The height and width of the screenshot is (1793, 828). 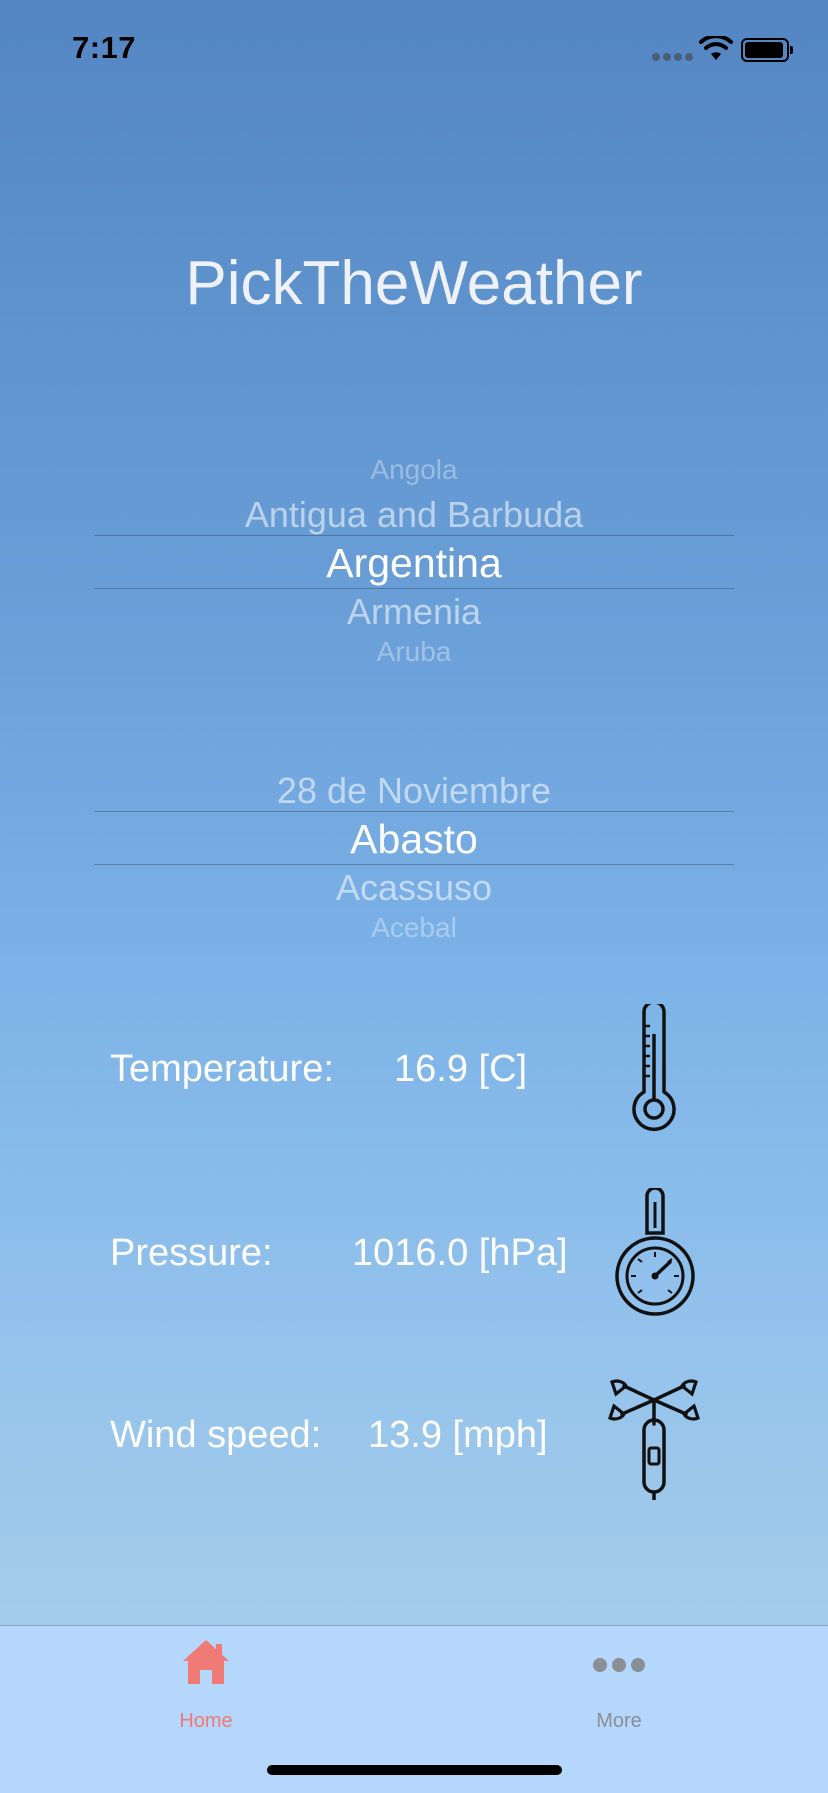 I want to click on picker-option: Antigua and Barbuda, so click(x=414, y=515).